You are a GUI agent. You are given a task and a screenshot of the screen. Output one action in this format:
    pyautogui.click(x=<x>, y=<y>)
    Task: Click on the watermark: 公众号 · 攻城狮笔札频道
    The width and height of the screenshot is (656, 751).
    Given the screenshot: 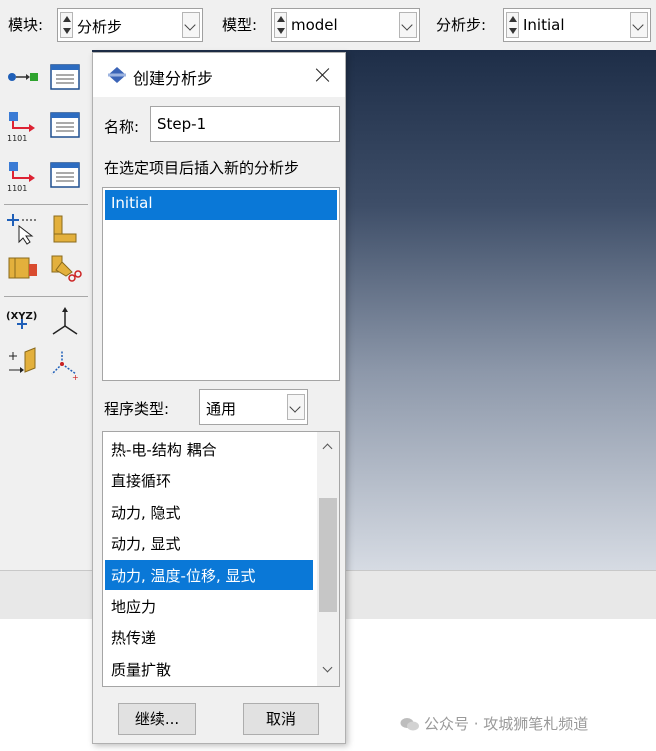 What is the action you would take?
    pyautogui.click(x=494, y=723)
    